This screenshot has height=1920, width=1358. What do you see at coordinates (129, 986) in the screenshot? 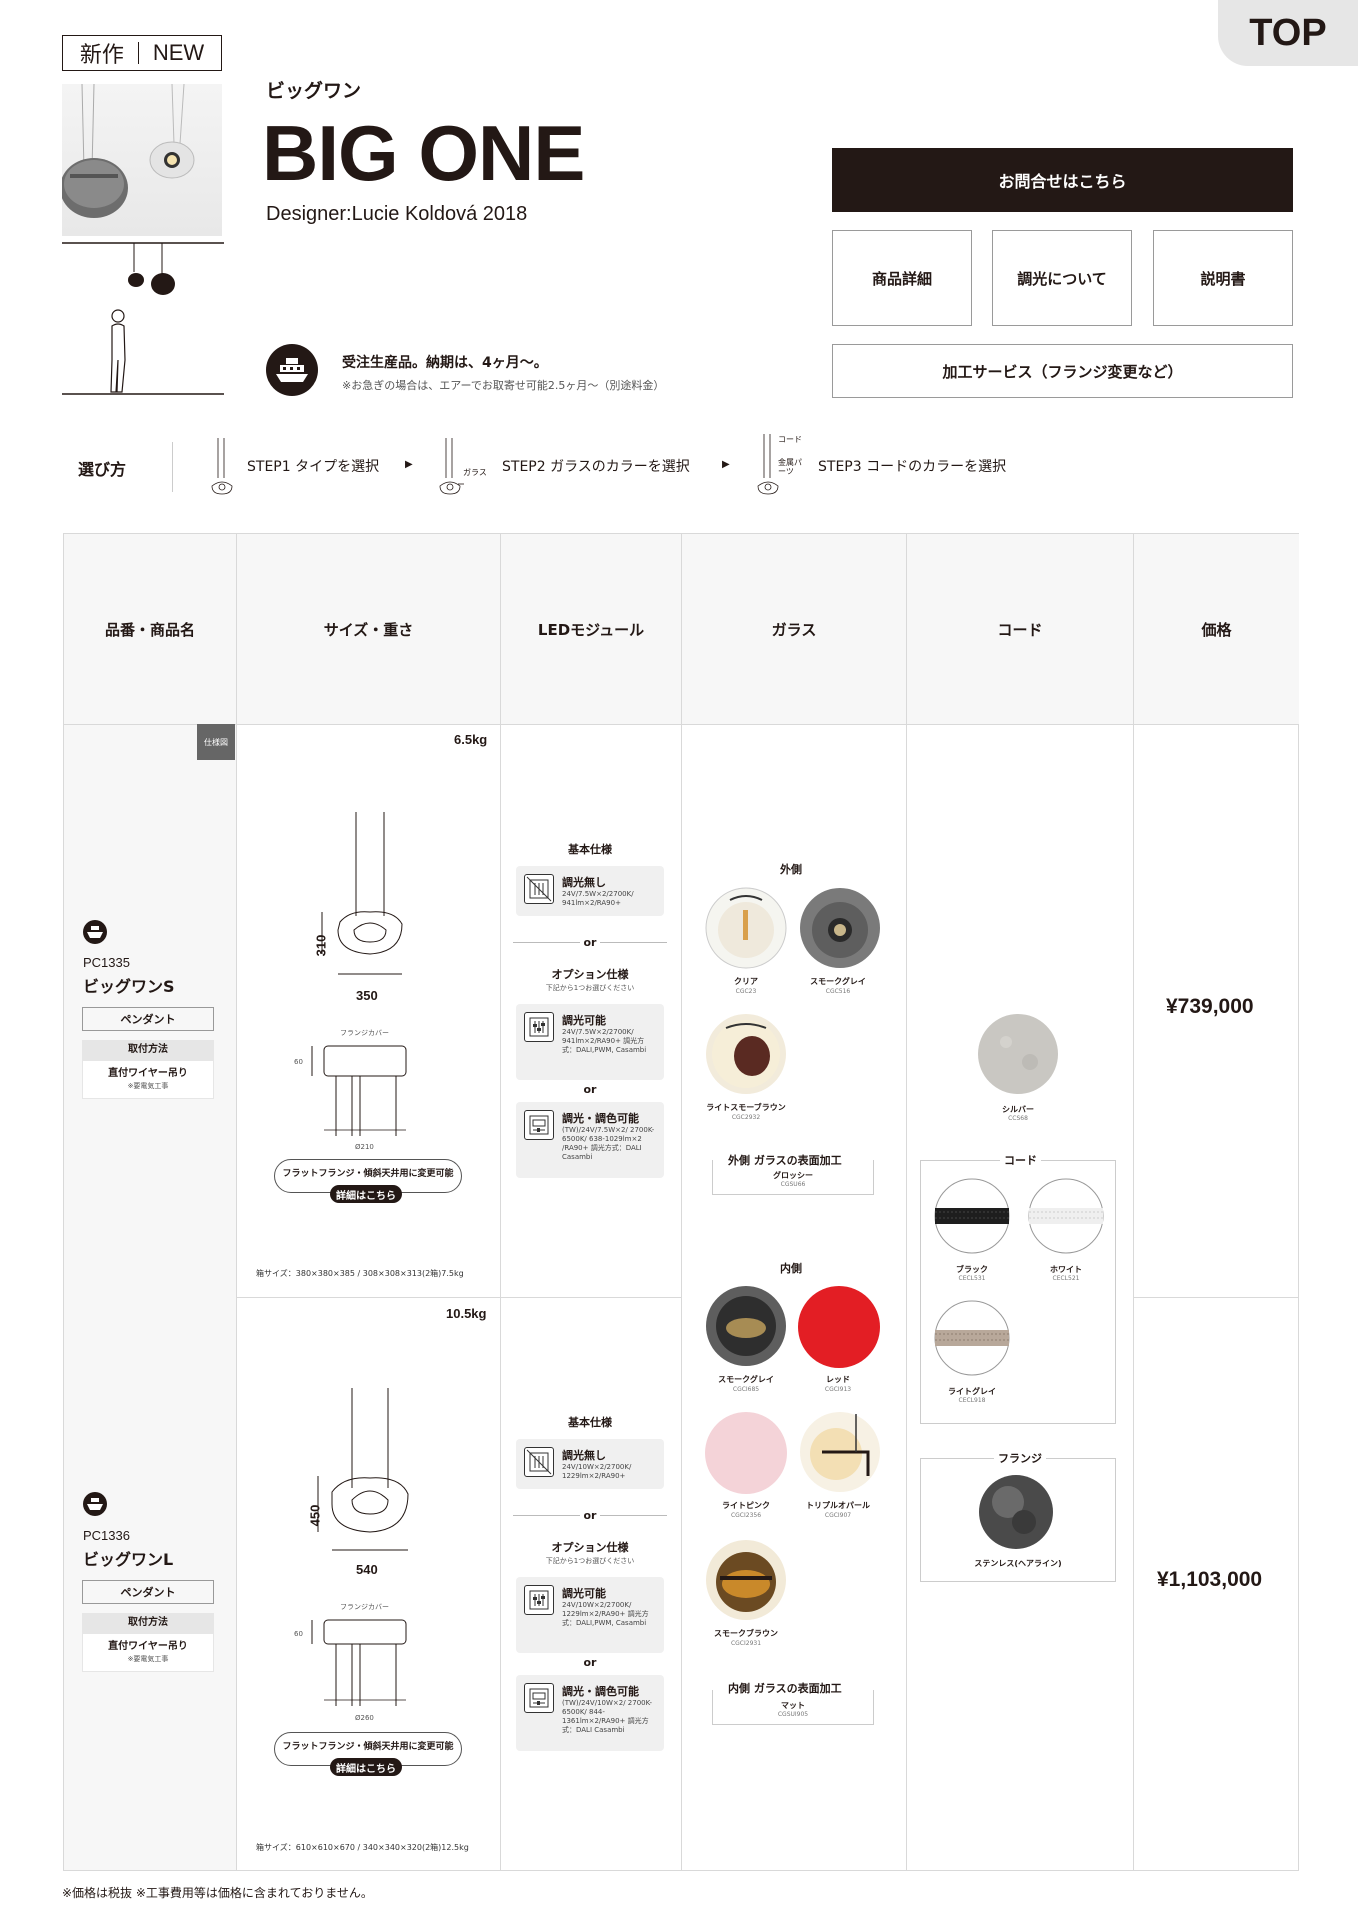
I see `product-name: ビッグワンS` at bounding box center [129, 986].